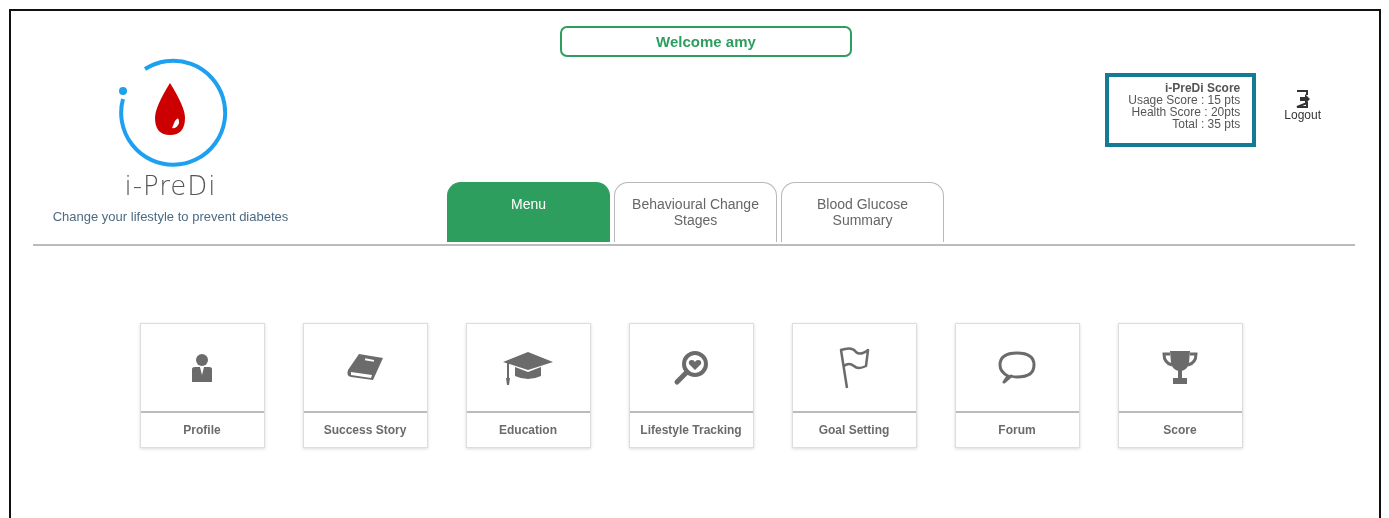  Describe the element at coordinates (1180, 367) in the screenshot. I see `trophy-icon` at that location.